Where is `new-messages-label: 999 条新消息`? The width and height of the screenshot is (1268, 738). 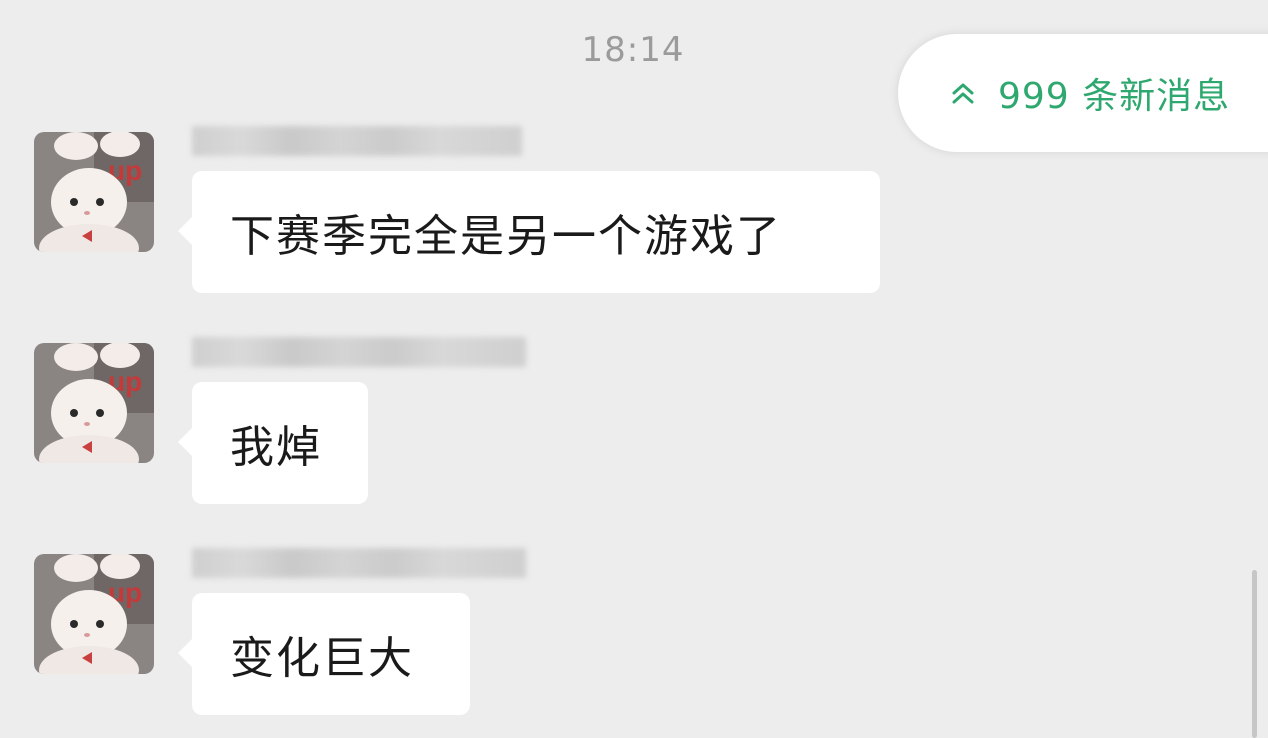 new-messages-label: 999 条新消息 is located at coordinates (1114, 96).